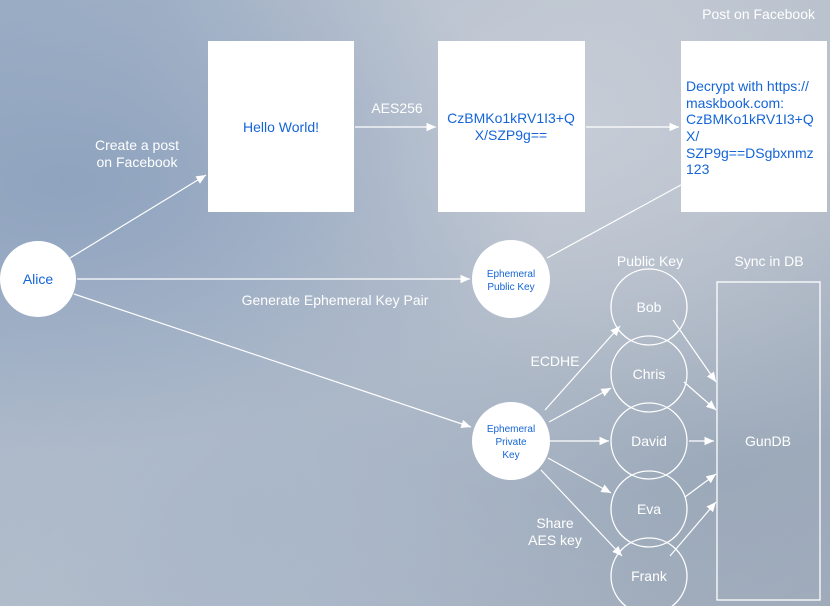 The image size is (830, 606). Describe the element at coordinates (768, 441) in the screenshot. I see `gundb-label: GunDB` at that location.